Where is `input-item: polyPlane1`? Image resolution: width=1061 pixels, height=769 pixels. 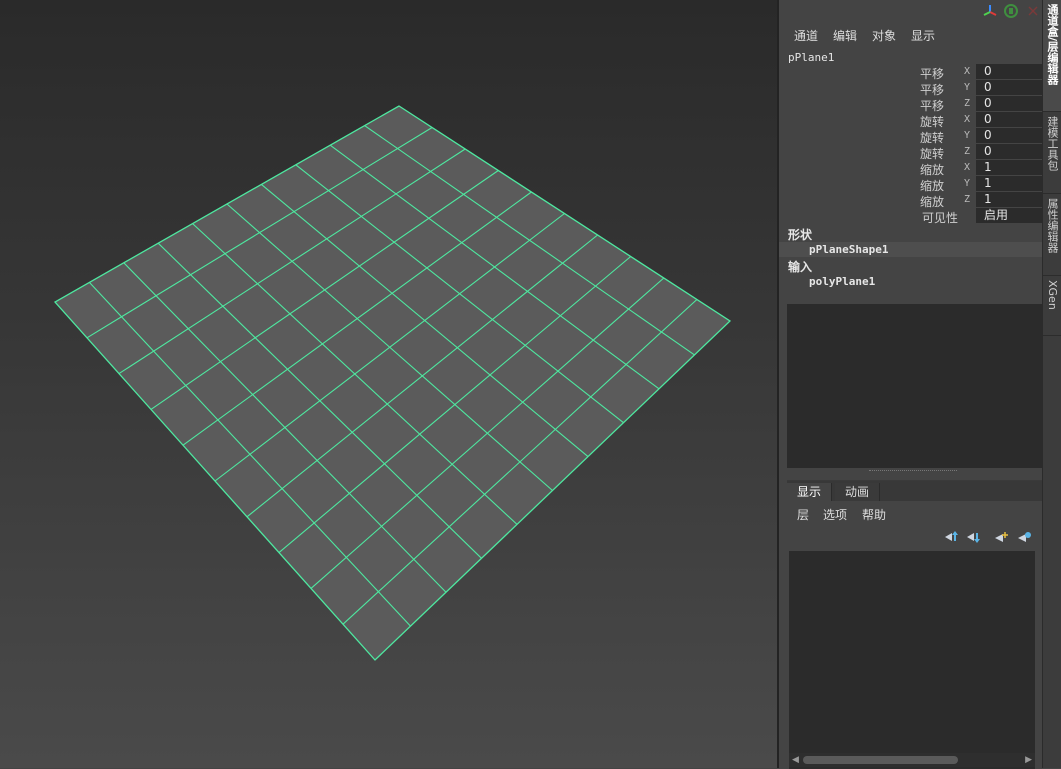
input-item: polyPlane1 is located at coordinates (910, 281).